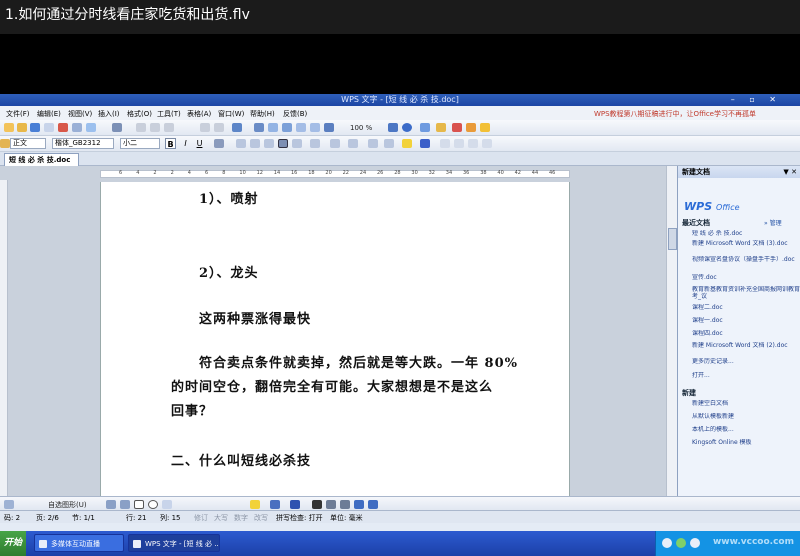 This screenshot has height=556, width=800. I want to click on rectangle-icon, so click(139, 504).